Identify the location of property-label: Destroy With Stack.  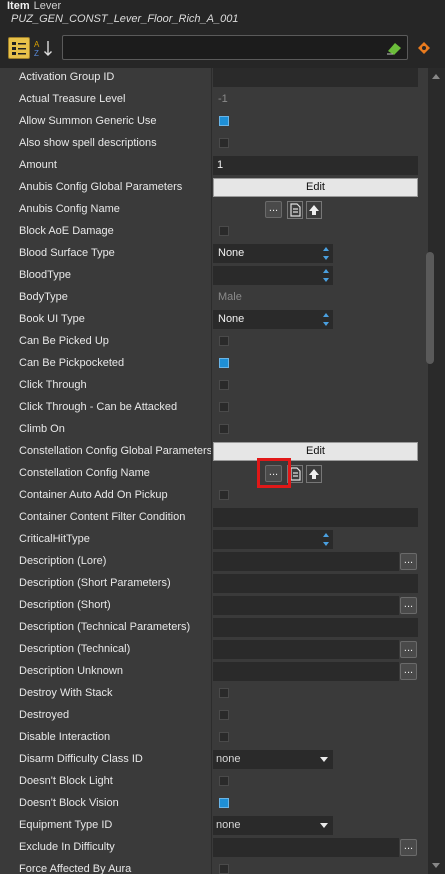
(66, 693).